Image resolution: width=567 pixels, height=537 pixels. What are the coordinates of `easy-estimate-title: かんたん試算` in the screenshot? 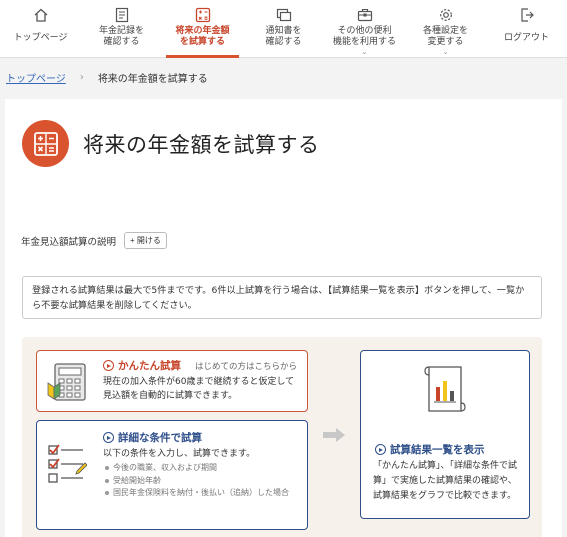 It's located at (149, 366).